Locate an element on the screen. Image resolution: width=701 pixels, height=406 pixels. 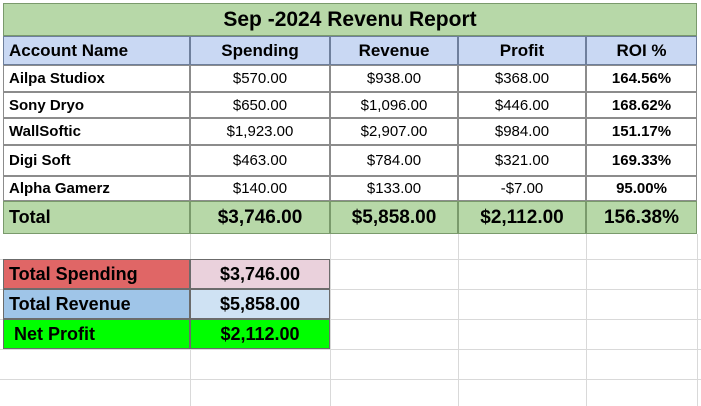
cell-revenue: $133.00 is located at coordinates (394, 188).